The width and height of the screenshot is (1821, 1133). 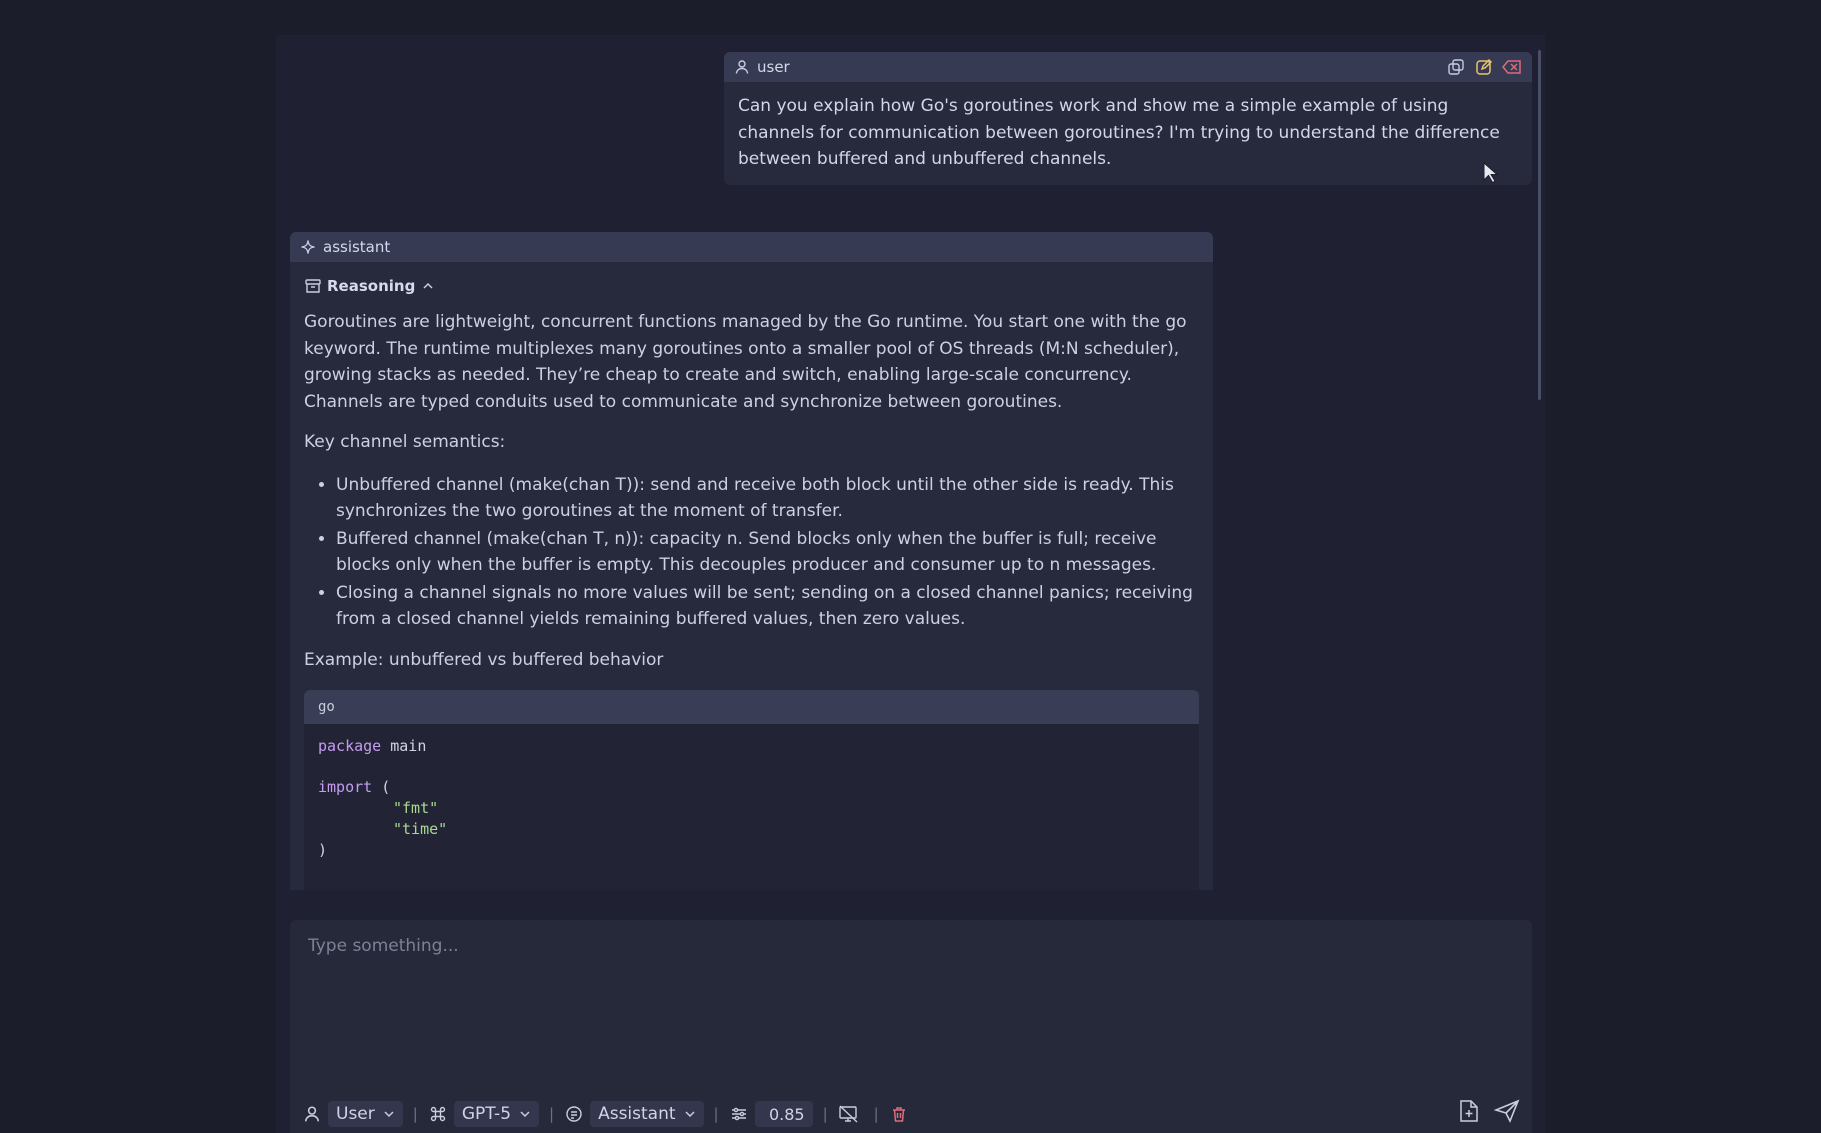 I want to click on key-semantics-heading: Key channel semantics:, so click(x=405, y=442).